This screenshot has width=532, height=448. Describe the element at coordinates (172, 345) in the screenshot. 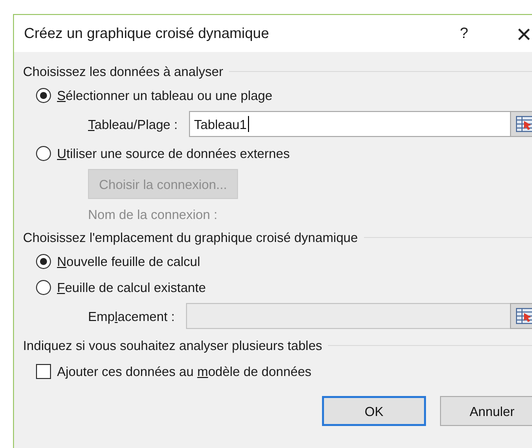

I see `section-heading: Indiquez si vous souhaitez analyser plusieurs tables` at that location.